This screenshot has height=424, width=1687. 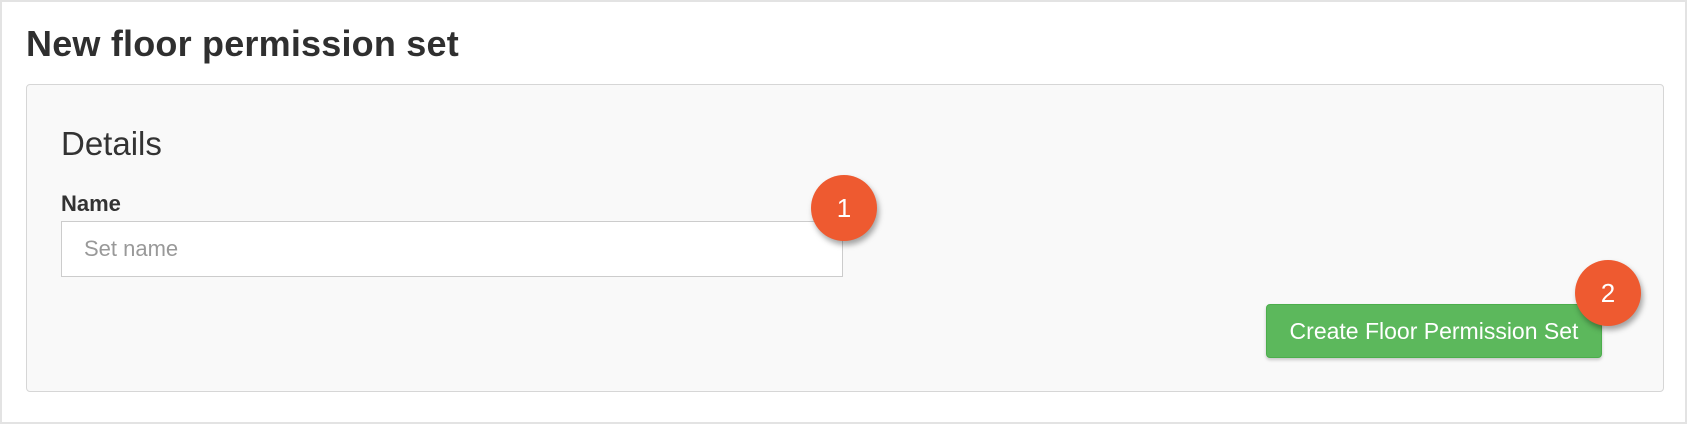 What do you see at coordinates (1608, 293) in the screenshot?
I see `callout-marker-2: 2` at bounding box center [1608, 293].